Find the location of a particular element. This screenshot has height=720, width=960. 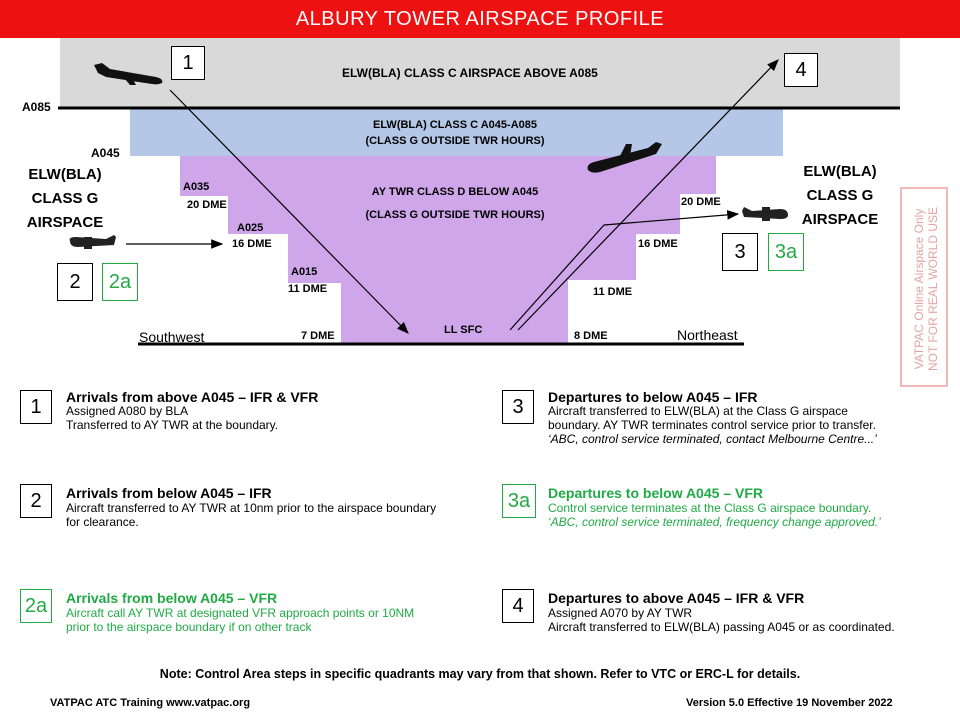

altitude-a035: A035 is located at coordinates (196, 187).